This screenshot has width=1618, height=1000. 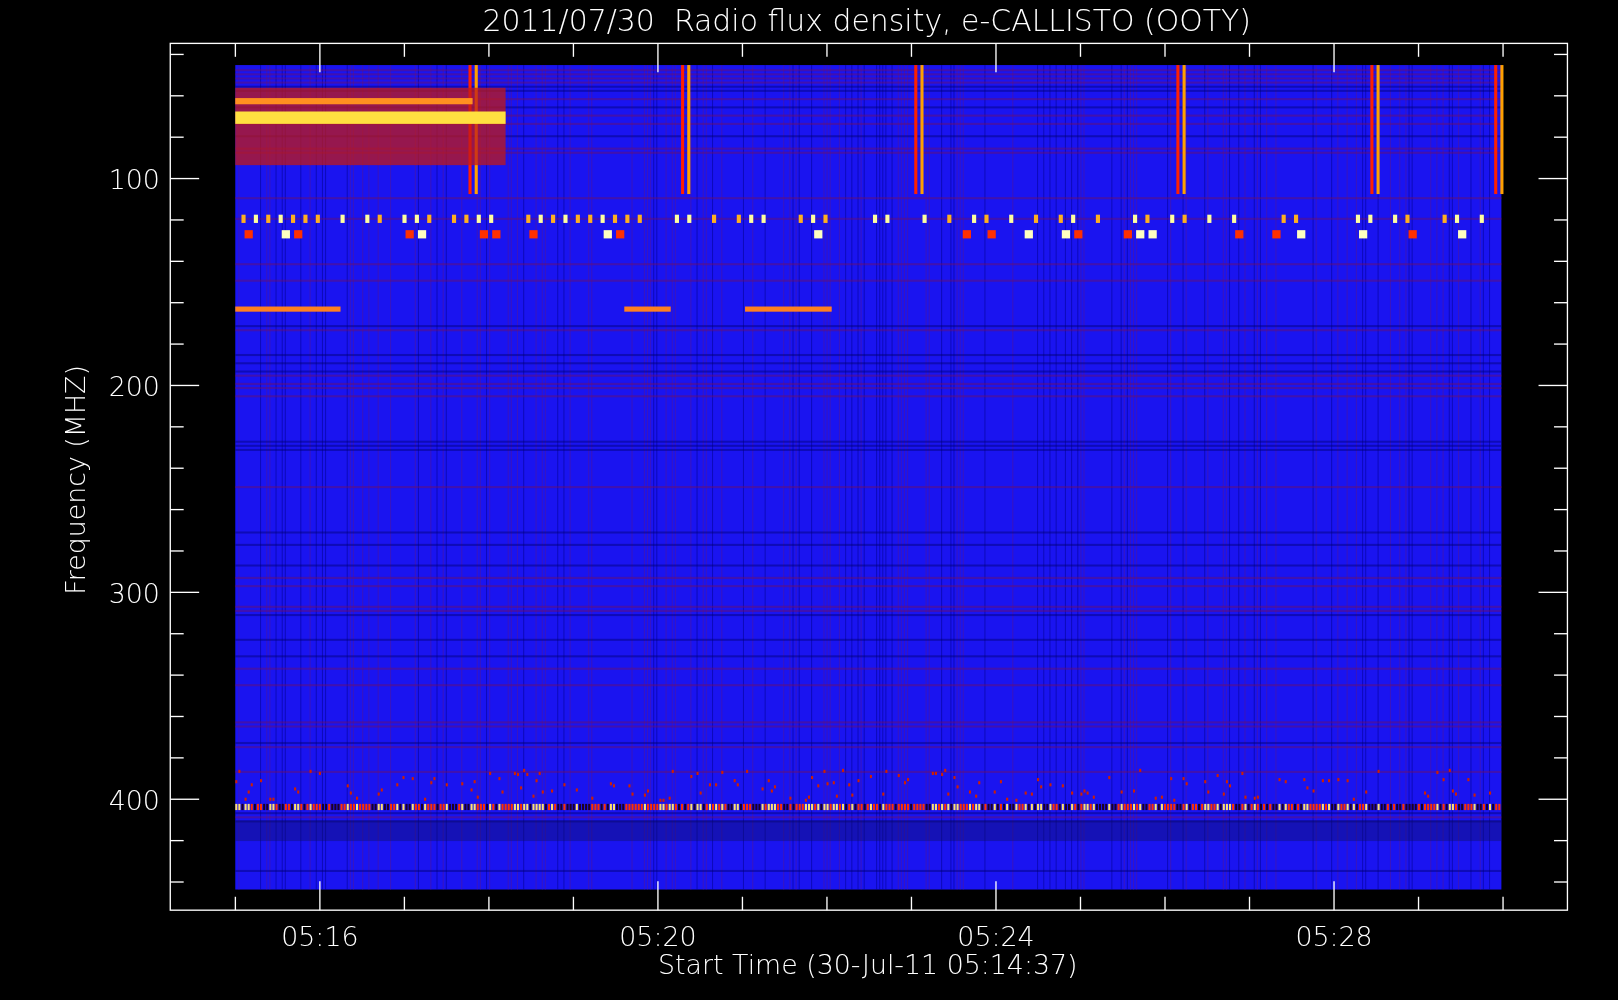 What do you see at coordinates (134, 800) in the screenshot?
I see `y-tick-label: 400` at bounding box center [134, 800].